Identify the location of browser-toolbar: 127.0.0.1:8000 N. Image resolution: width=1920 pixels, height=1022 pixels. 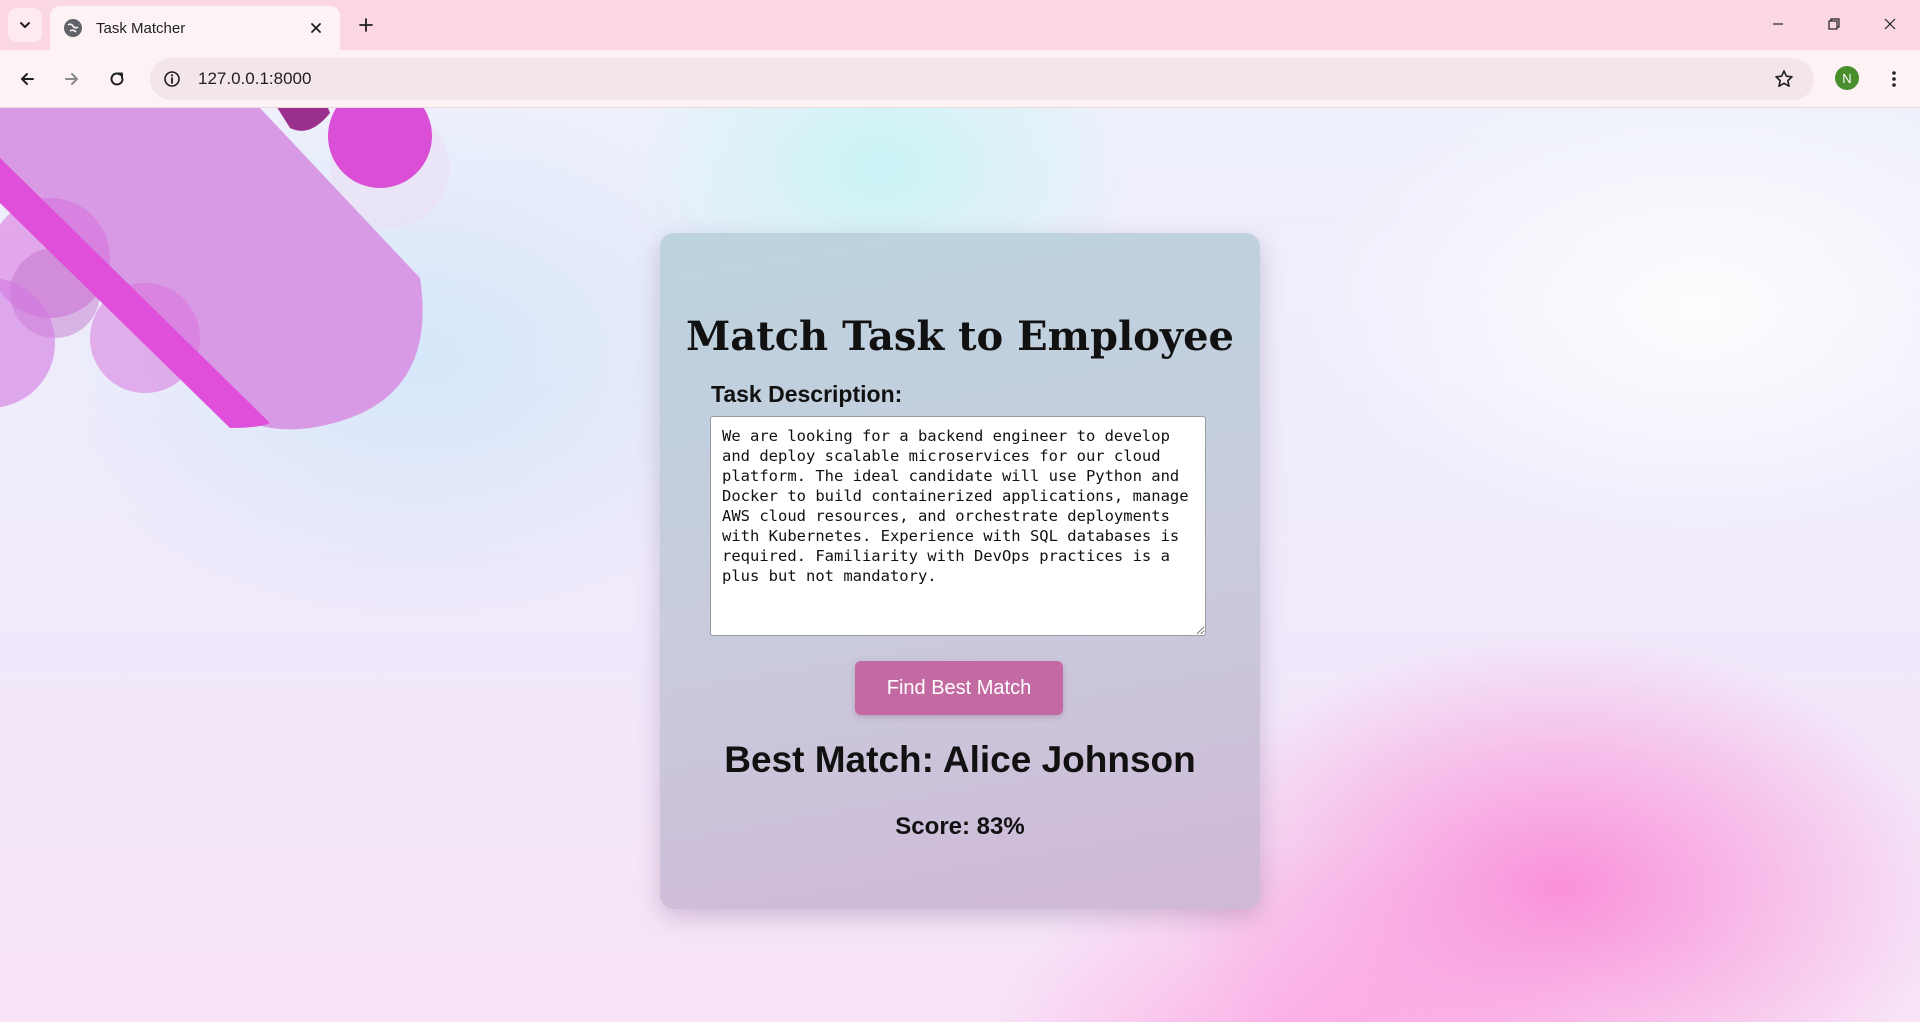
(960, 79).